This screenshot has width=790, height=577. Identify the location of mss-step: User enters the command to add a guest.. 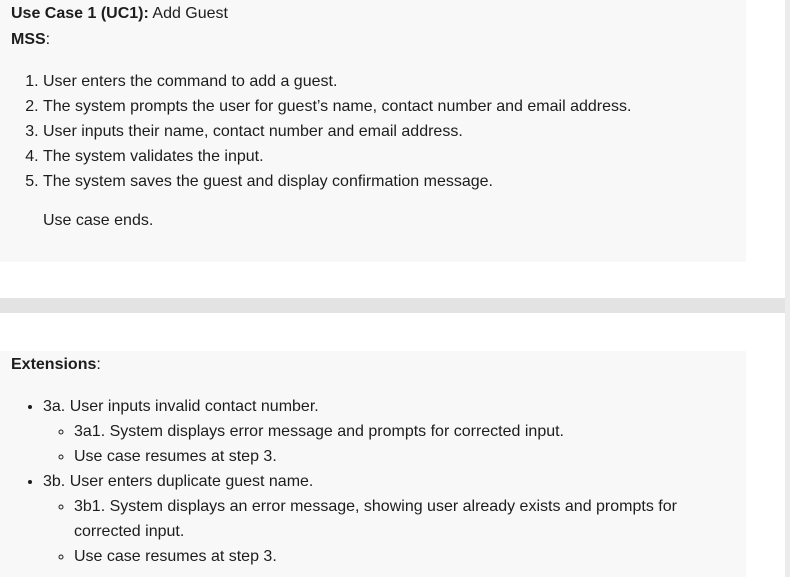
(388, 81).